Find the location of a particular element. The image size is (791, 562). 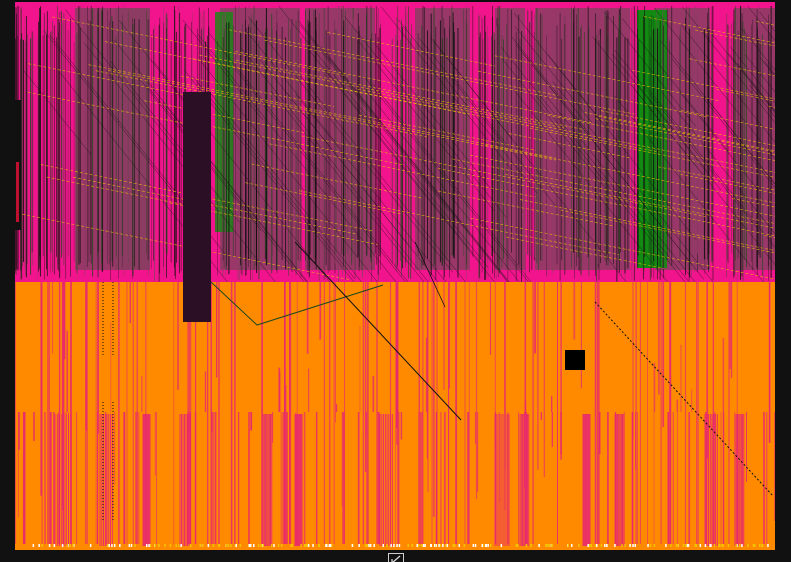

right-gutter is located at coordinates (783, 281).